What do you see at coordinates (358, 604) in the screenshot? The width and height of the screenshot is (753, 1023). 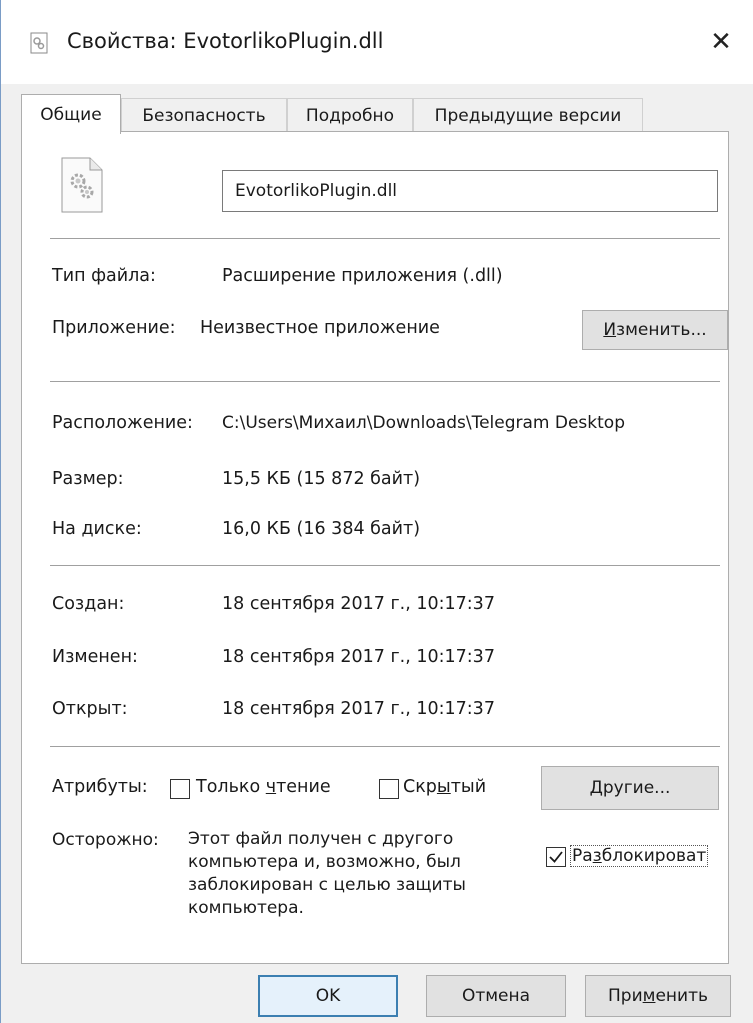 I see `created-value: 18 сентября 2017 г., 10:17:37` at bounding box center [358, 604].